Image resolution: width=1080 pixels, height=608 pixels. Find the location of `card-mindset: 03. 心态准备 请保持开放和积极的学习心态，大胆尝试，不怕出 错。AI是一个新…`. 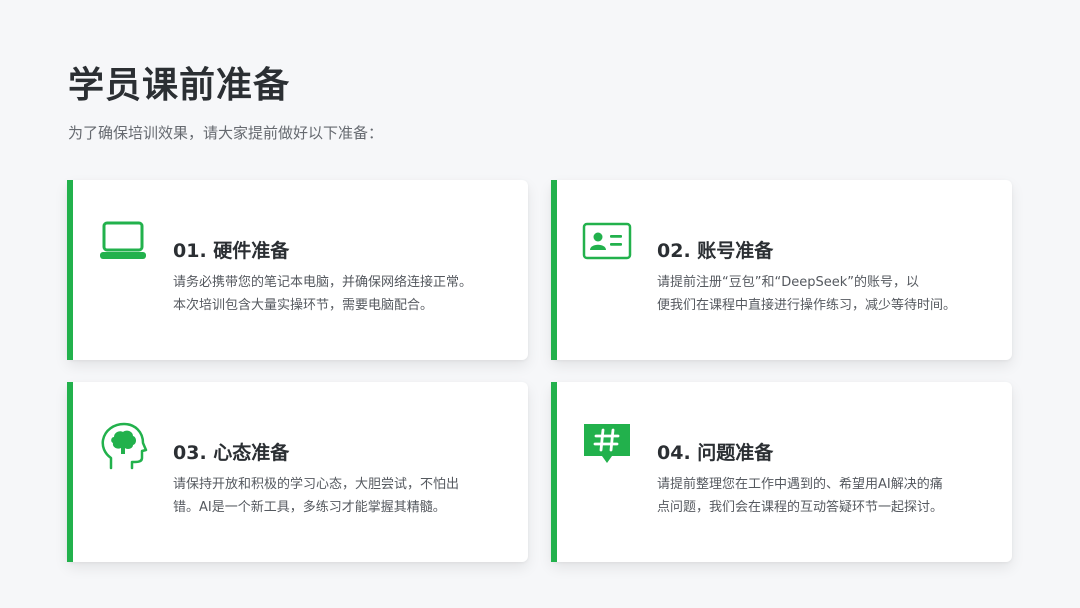

card-mindset: 03. 心态准备 请保持开放和积极的学习心态，大胆尝试，不怕出 错。AI是一个新… is located at coordinates (297, 472).